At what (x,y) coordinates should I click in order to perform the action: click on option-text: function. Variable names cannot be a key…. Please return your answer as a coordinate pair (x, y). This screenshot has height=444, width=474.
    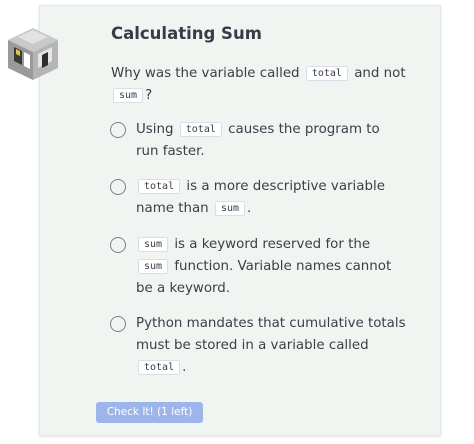
    Looking at the image, I should click on (264, 277).